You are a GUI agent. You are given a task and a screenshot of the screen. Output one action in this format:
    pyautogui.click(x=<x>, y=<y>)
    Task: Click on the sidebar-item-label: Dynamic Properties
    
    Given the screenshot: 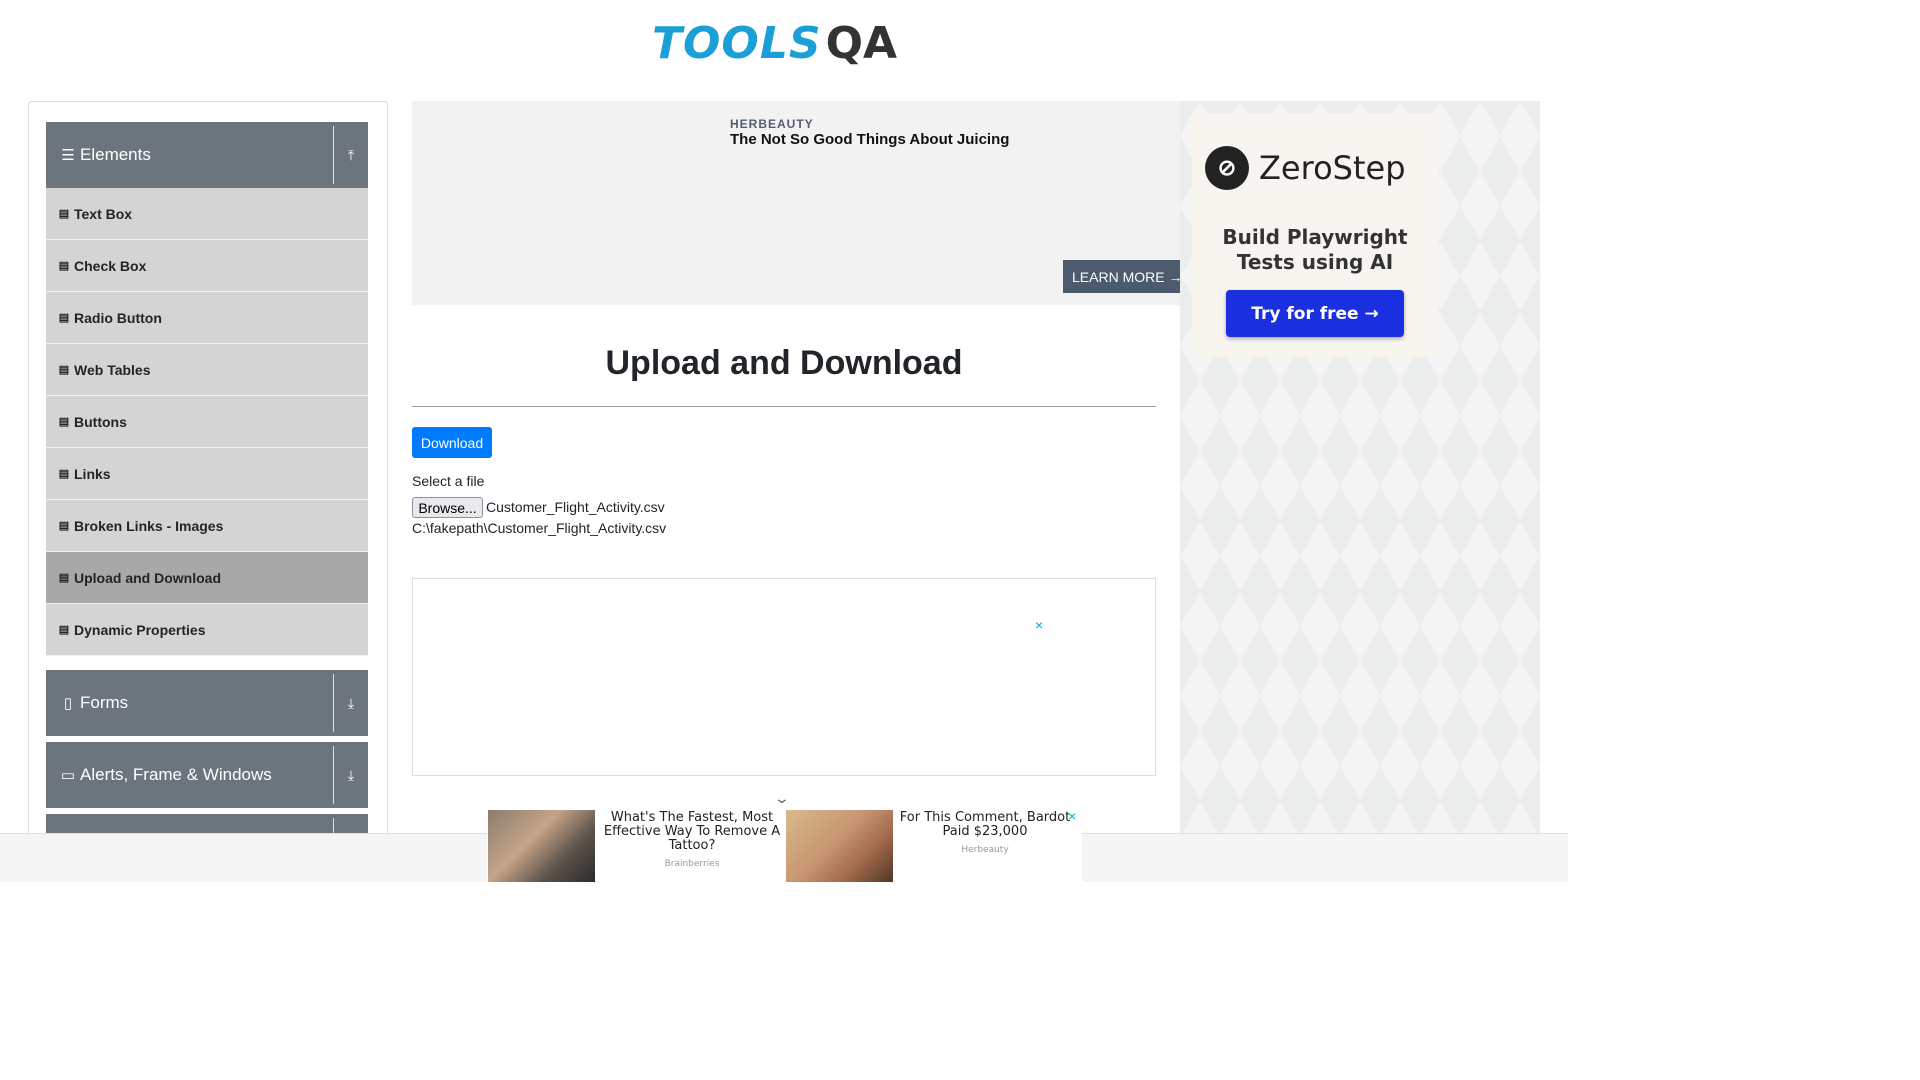 What is the action you would take?
    pyautogui.click(x=140, y=629)
    